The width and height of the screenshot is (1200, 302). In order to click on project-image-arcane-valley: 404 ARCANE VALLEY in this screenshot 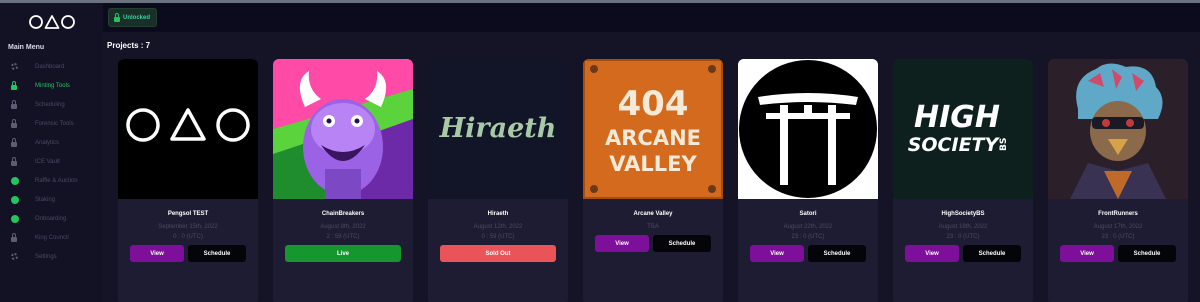, I will do `click(653, 130)`.